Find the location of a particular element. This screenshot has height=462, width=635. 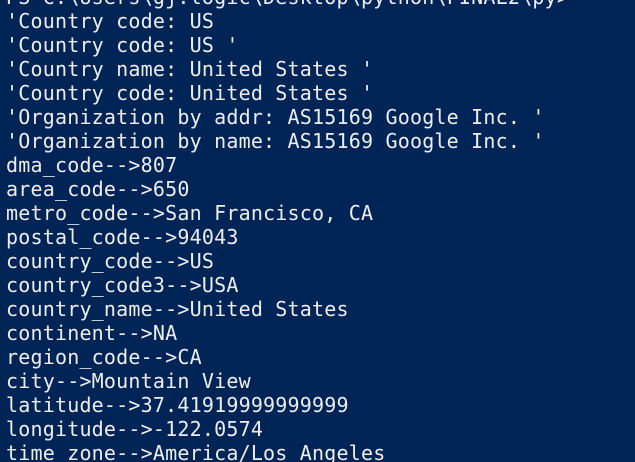

console-line: country_name-->United States is located at coordinates (177, 309).